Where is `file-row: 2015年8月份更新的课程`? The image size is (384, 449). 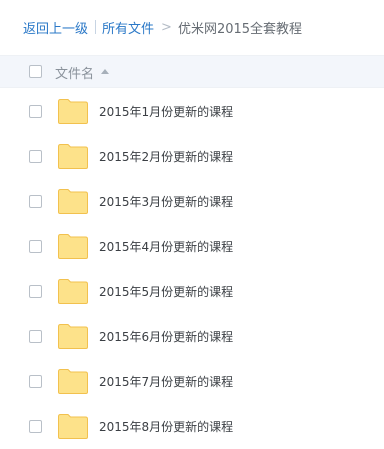
file-row: 2015年8月份更新的课程 is located at coordinates (192, 426).